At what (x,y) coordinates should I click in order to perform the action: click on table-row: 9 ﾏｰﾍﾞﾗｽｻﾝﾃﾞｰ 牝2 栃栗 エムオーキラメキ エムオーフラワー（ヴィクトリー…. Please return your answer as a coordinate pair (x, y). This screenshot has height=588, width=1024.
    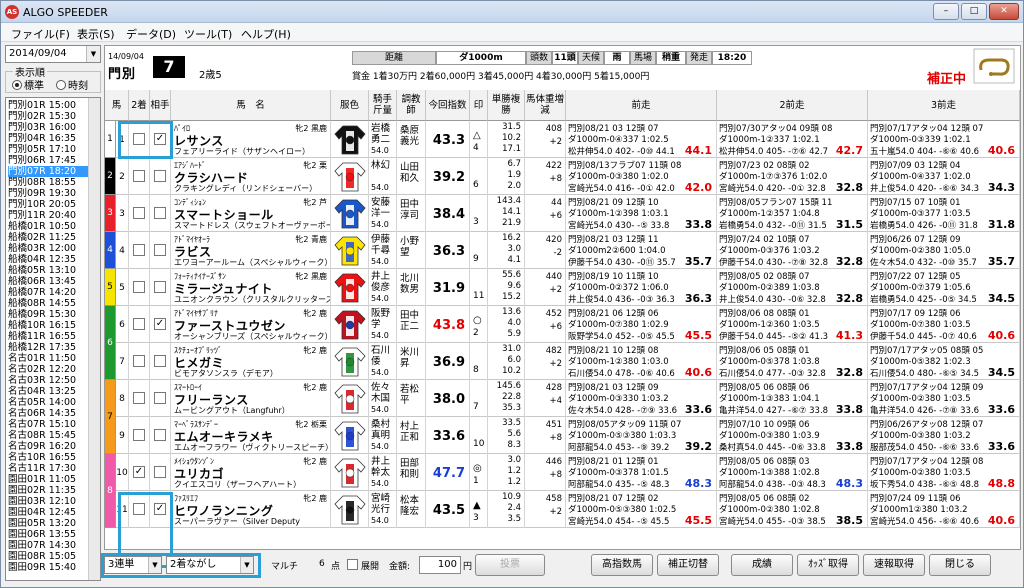
    Looking at the image, I should click on (562, 435).